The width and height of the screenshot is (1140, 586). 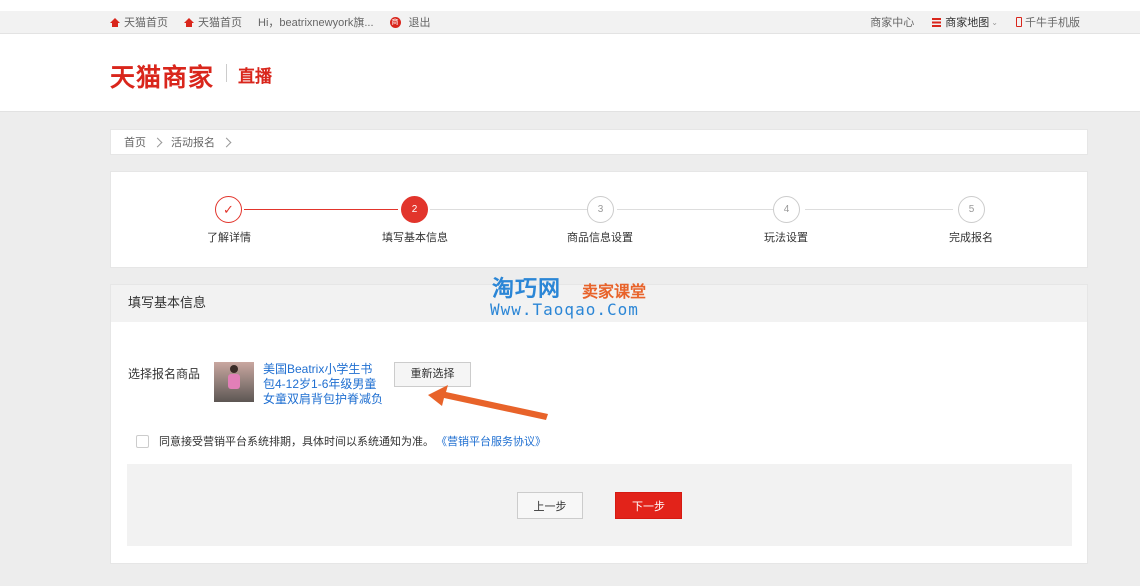 I want to click on step-2-circle: 2, so click(x=414, y=209).